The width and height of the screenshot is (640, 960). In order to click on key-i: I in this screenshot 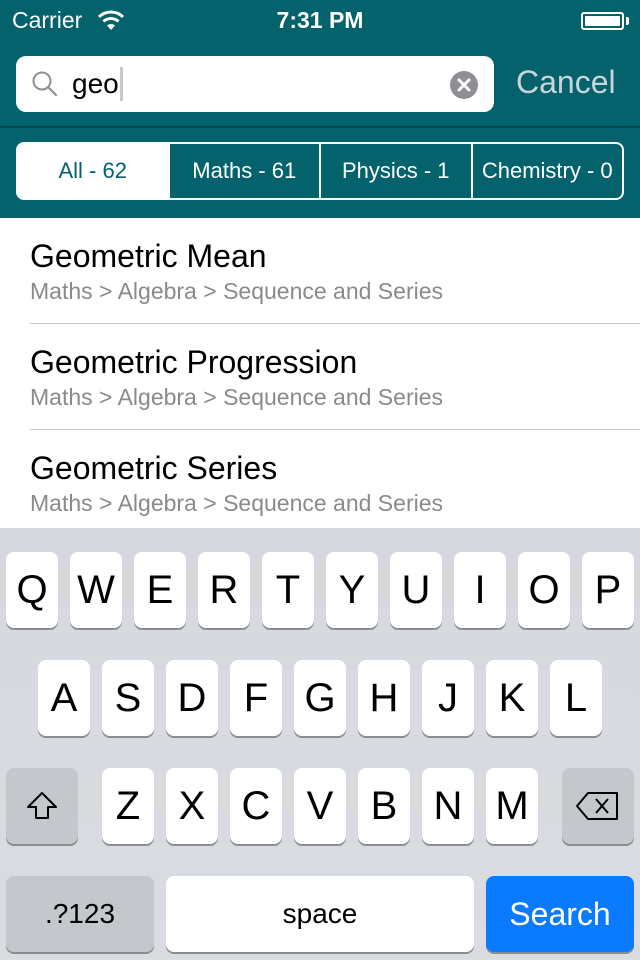, I will do `click(480, 590)`.